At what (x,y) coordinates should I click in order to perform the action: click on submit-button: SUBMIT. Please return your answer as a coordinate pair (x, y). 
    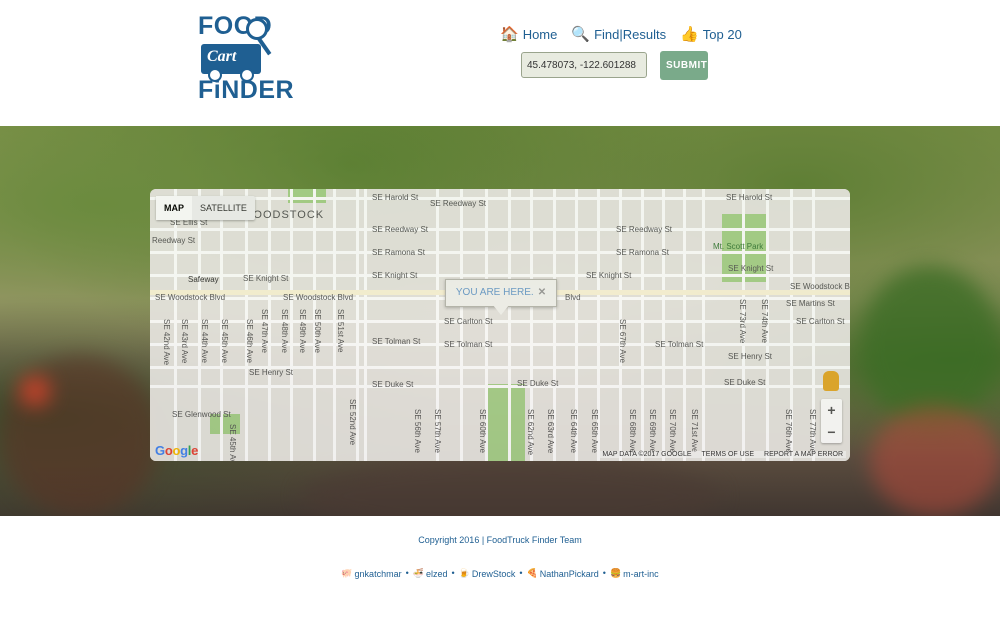
    Looking at the image, I should click on (684, 65).